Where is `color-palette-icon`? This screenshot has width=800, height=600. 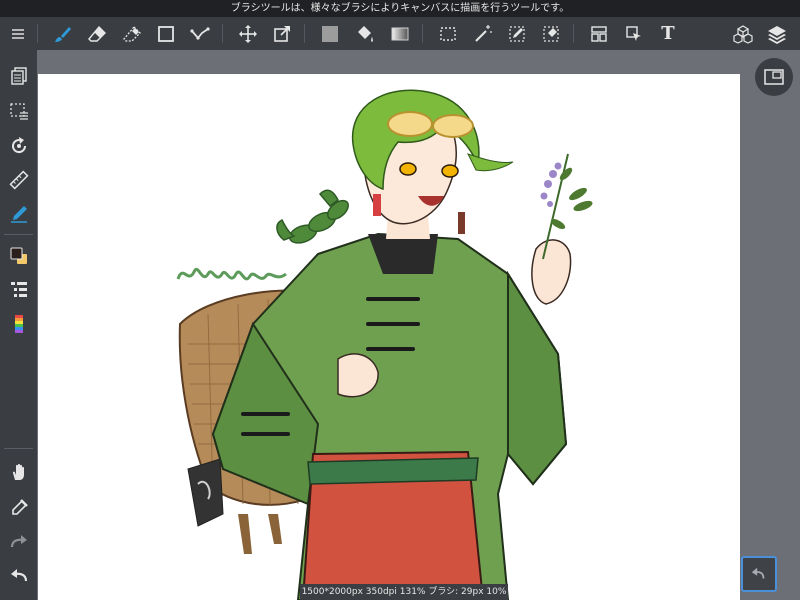 color-palette-icon is located at coordinates (18, 324).